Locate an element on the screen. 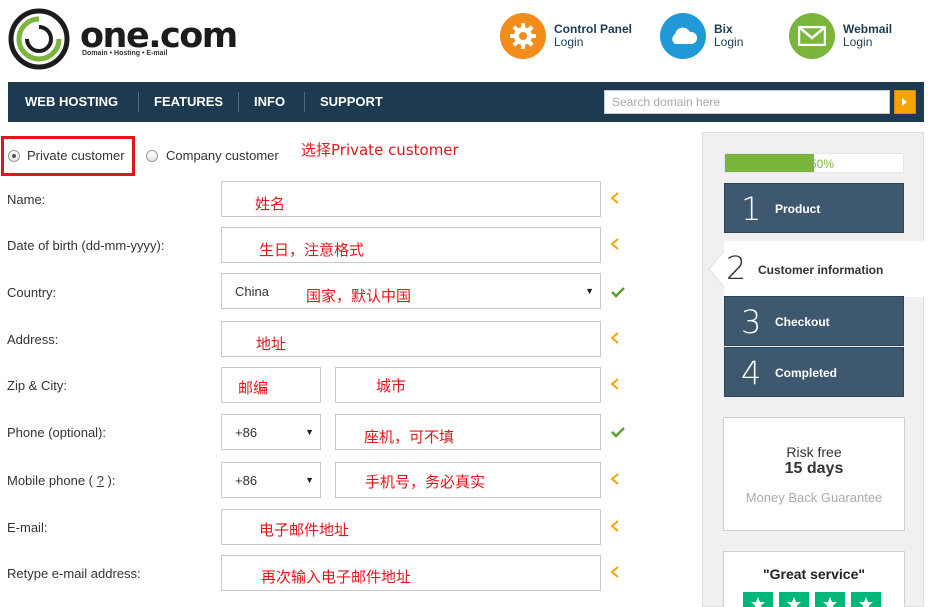 The height and width of the screenshot is (607, 936). envelope-icon is located at coordinates (812, 36).